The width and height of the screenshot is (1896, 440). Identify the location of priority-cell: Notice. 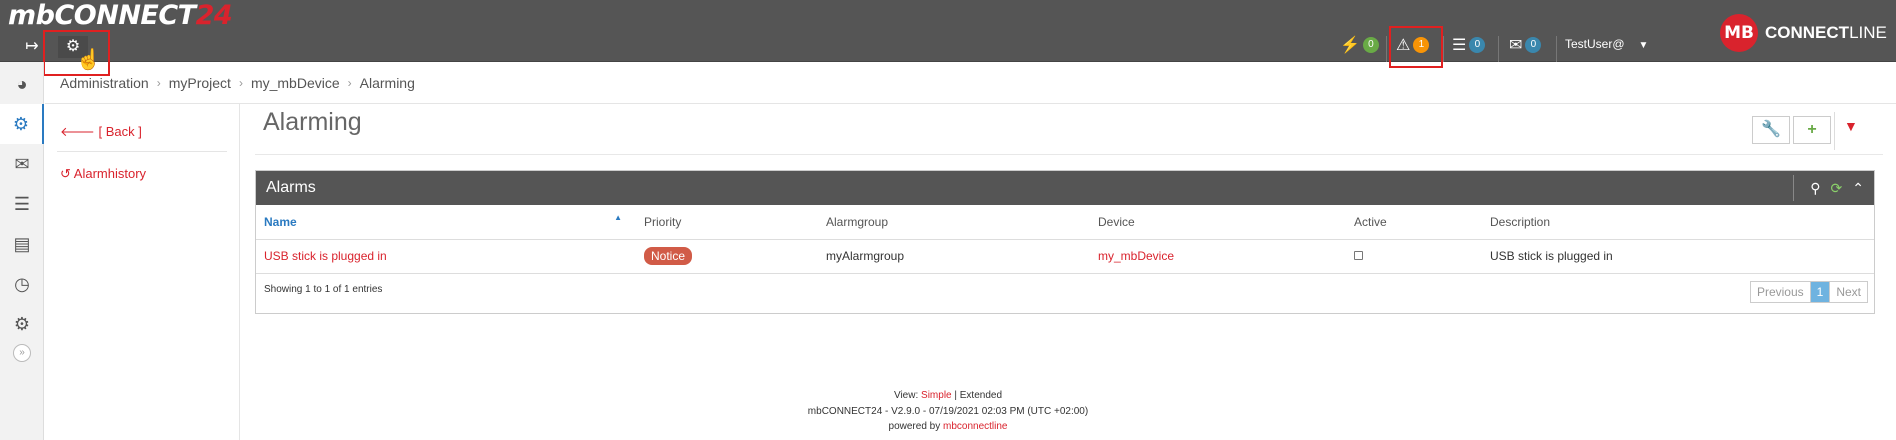
(727, 256).